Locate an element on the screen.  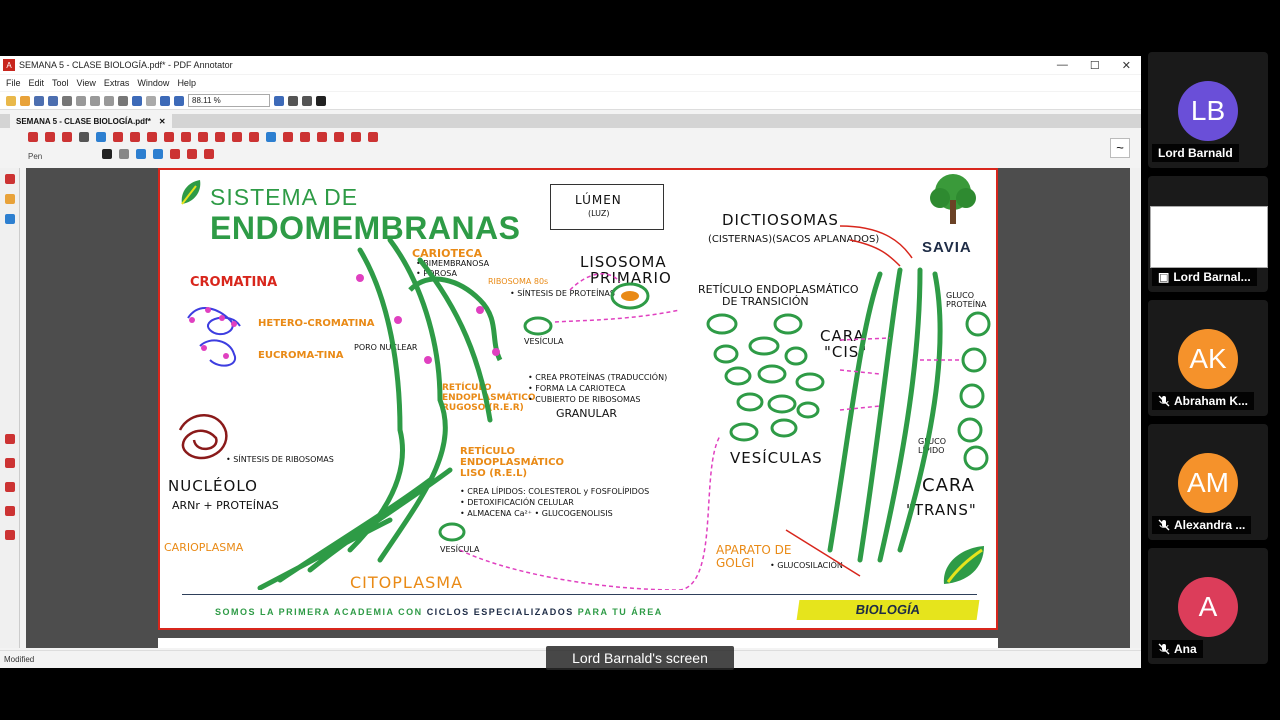
avatar: AK is located at coordinates (1208, 359).